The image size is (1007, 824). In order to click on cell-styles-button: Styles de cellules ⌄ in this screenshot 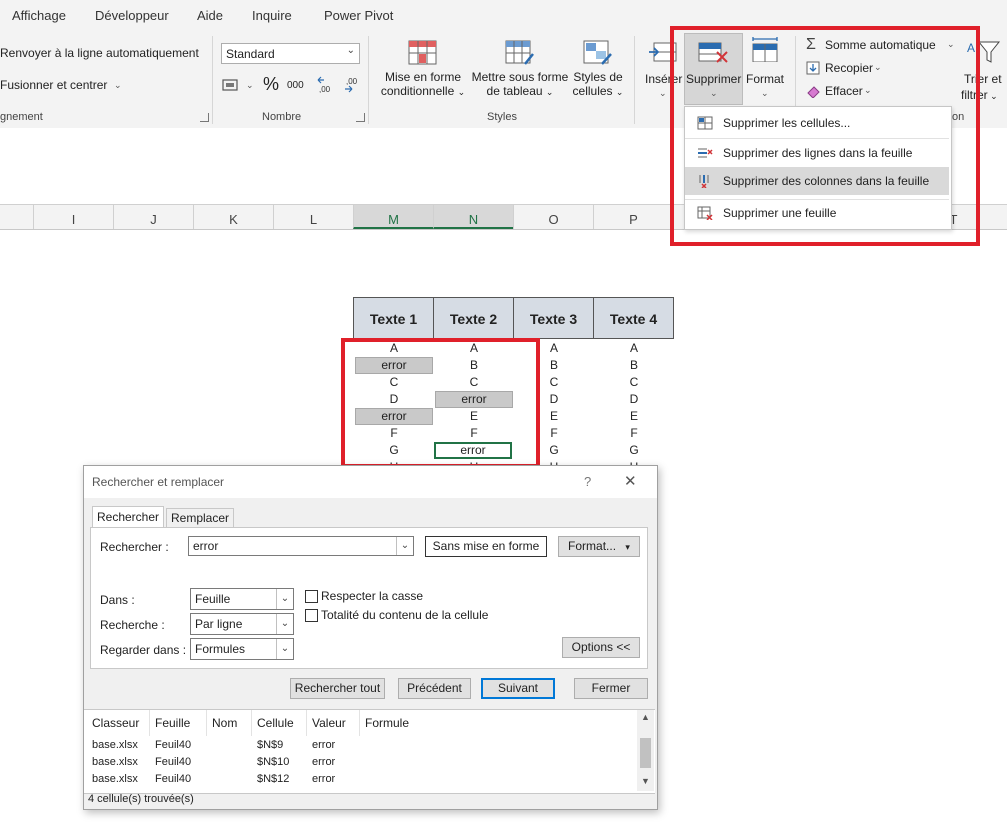, I will do `click(598, 84)`.